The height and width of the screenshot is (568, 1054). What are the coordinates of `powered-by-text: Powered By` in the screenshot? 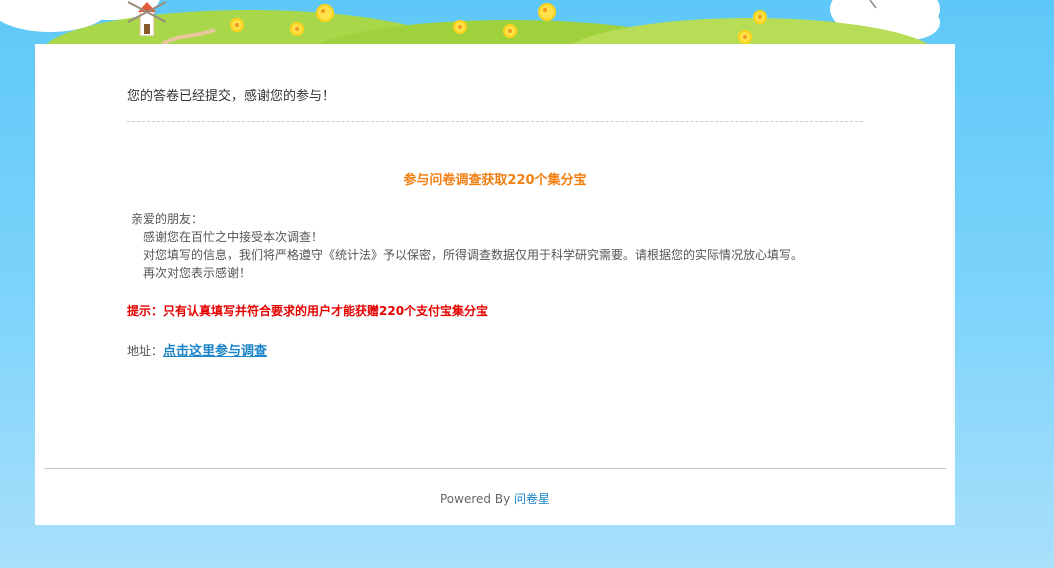 It's located at (477, 499).